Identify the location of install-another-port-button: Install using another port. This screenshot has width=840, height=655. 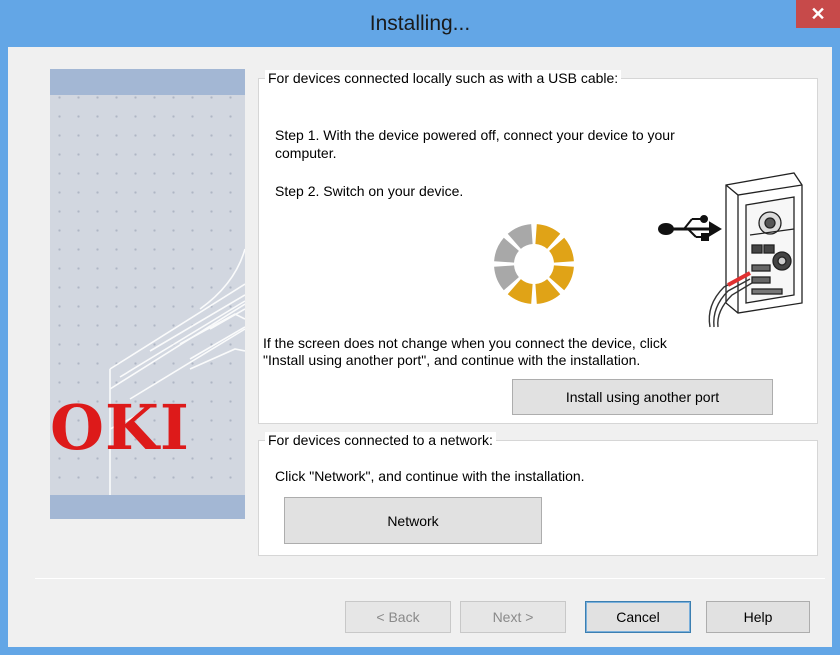
(642, 397).